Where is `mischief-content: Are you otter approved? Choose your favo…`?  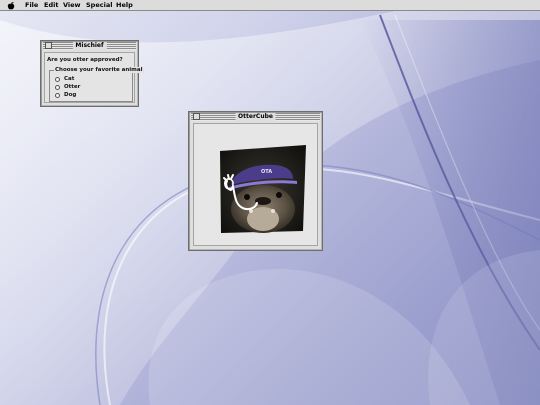 mischief-content: Are you otter approved? Choose your favo… is located at coordinates (94, 77).